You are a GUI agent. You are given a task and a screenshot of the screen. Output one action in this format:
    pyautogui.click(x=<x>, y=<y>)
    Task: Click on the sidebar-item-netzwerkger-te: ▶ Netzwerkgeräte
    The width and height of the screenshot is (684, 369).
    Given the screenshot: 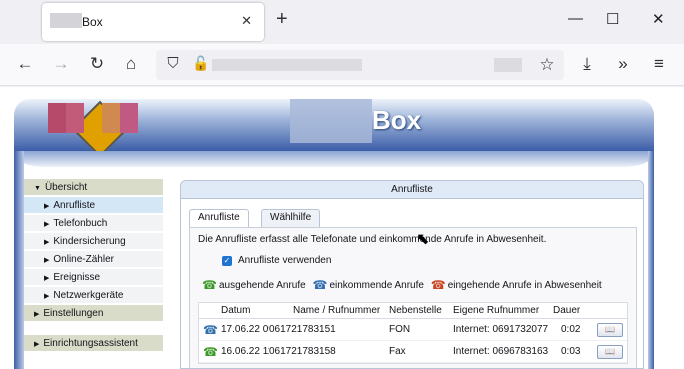 What is the action you would take?
    pyautogui.click(x=93, y=296)
    